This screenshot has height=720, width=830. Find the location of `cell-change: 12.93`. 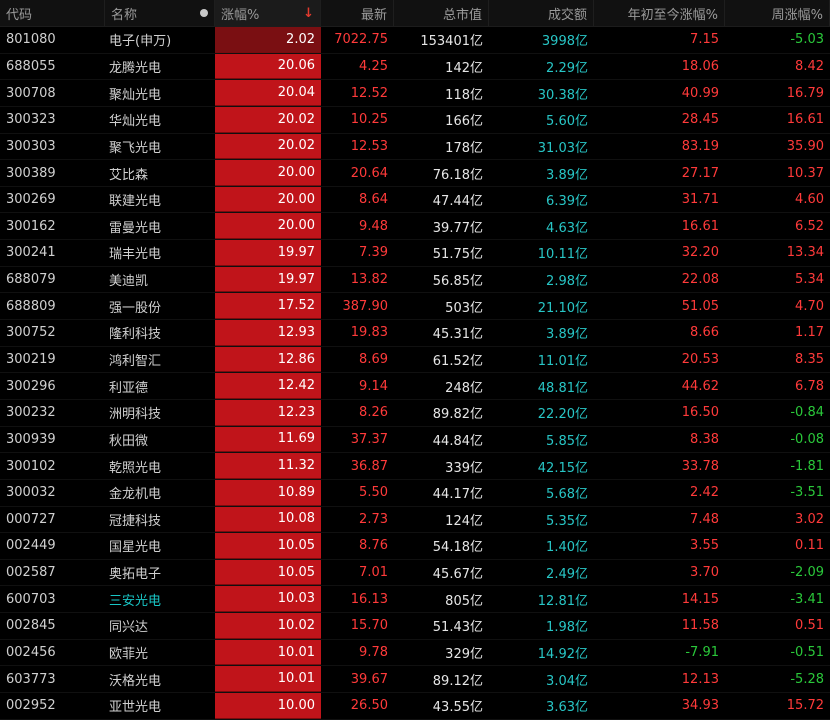

cell-change: 12.93 is located at coordinates (268, 333).